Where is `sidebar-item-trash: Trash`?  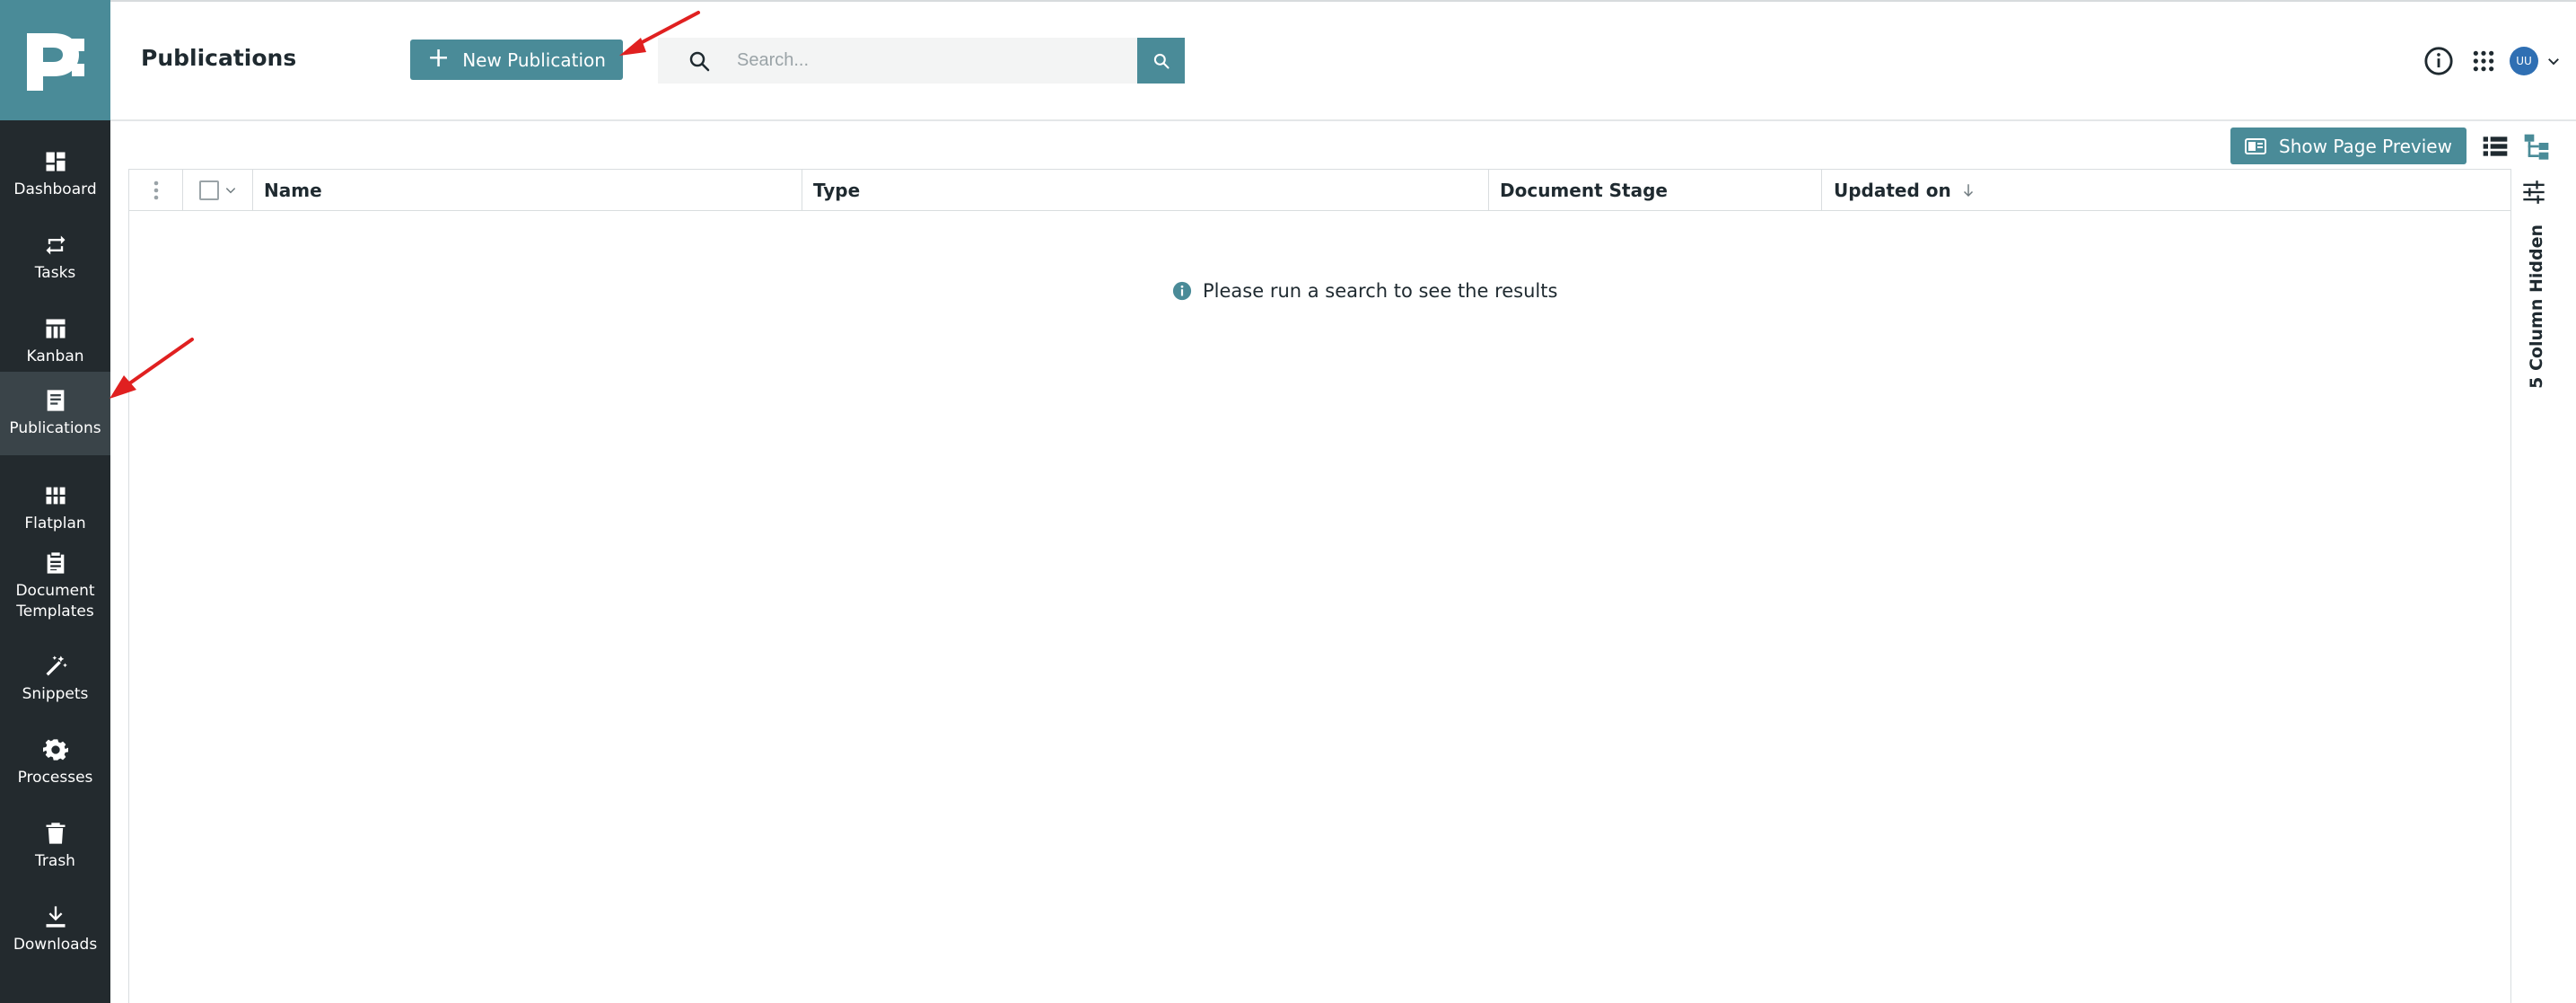
sidebar-item-trash: Trash is located at coordinates (55, 847).